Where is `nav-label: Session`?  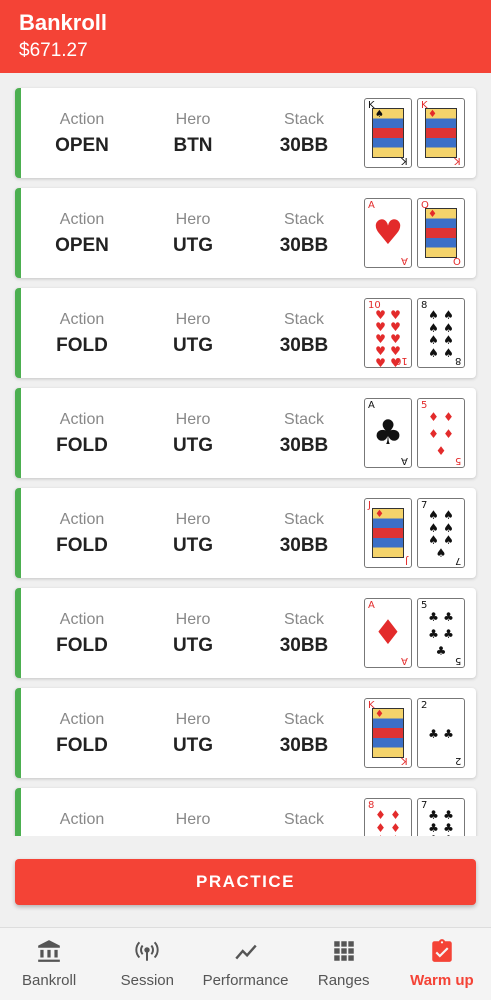
nav-label: Session is located at coordinates (147, 980).